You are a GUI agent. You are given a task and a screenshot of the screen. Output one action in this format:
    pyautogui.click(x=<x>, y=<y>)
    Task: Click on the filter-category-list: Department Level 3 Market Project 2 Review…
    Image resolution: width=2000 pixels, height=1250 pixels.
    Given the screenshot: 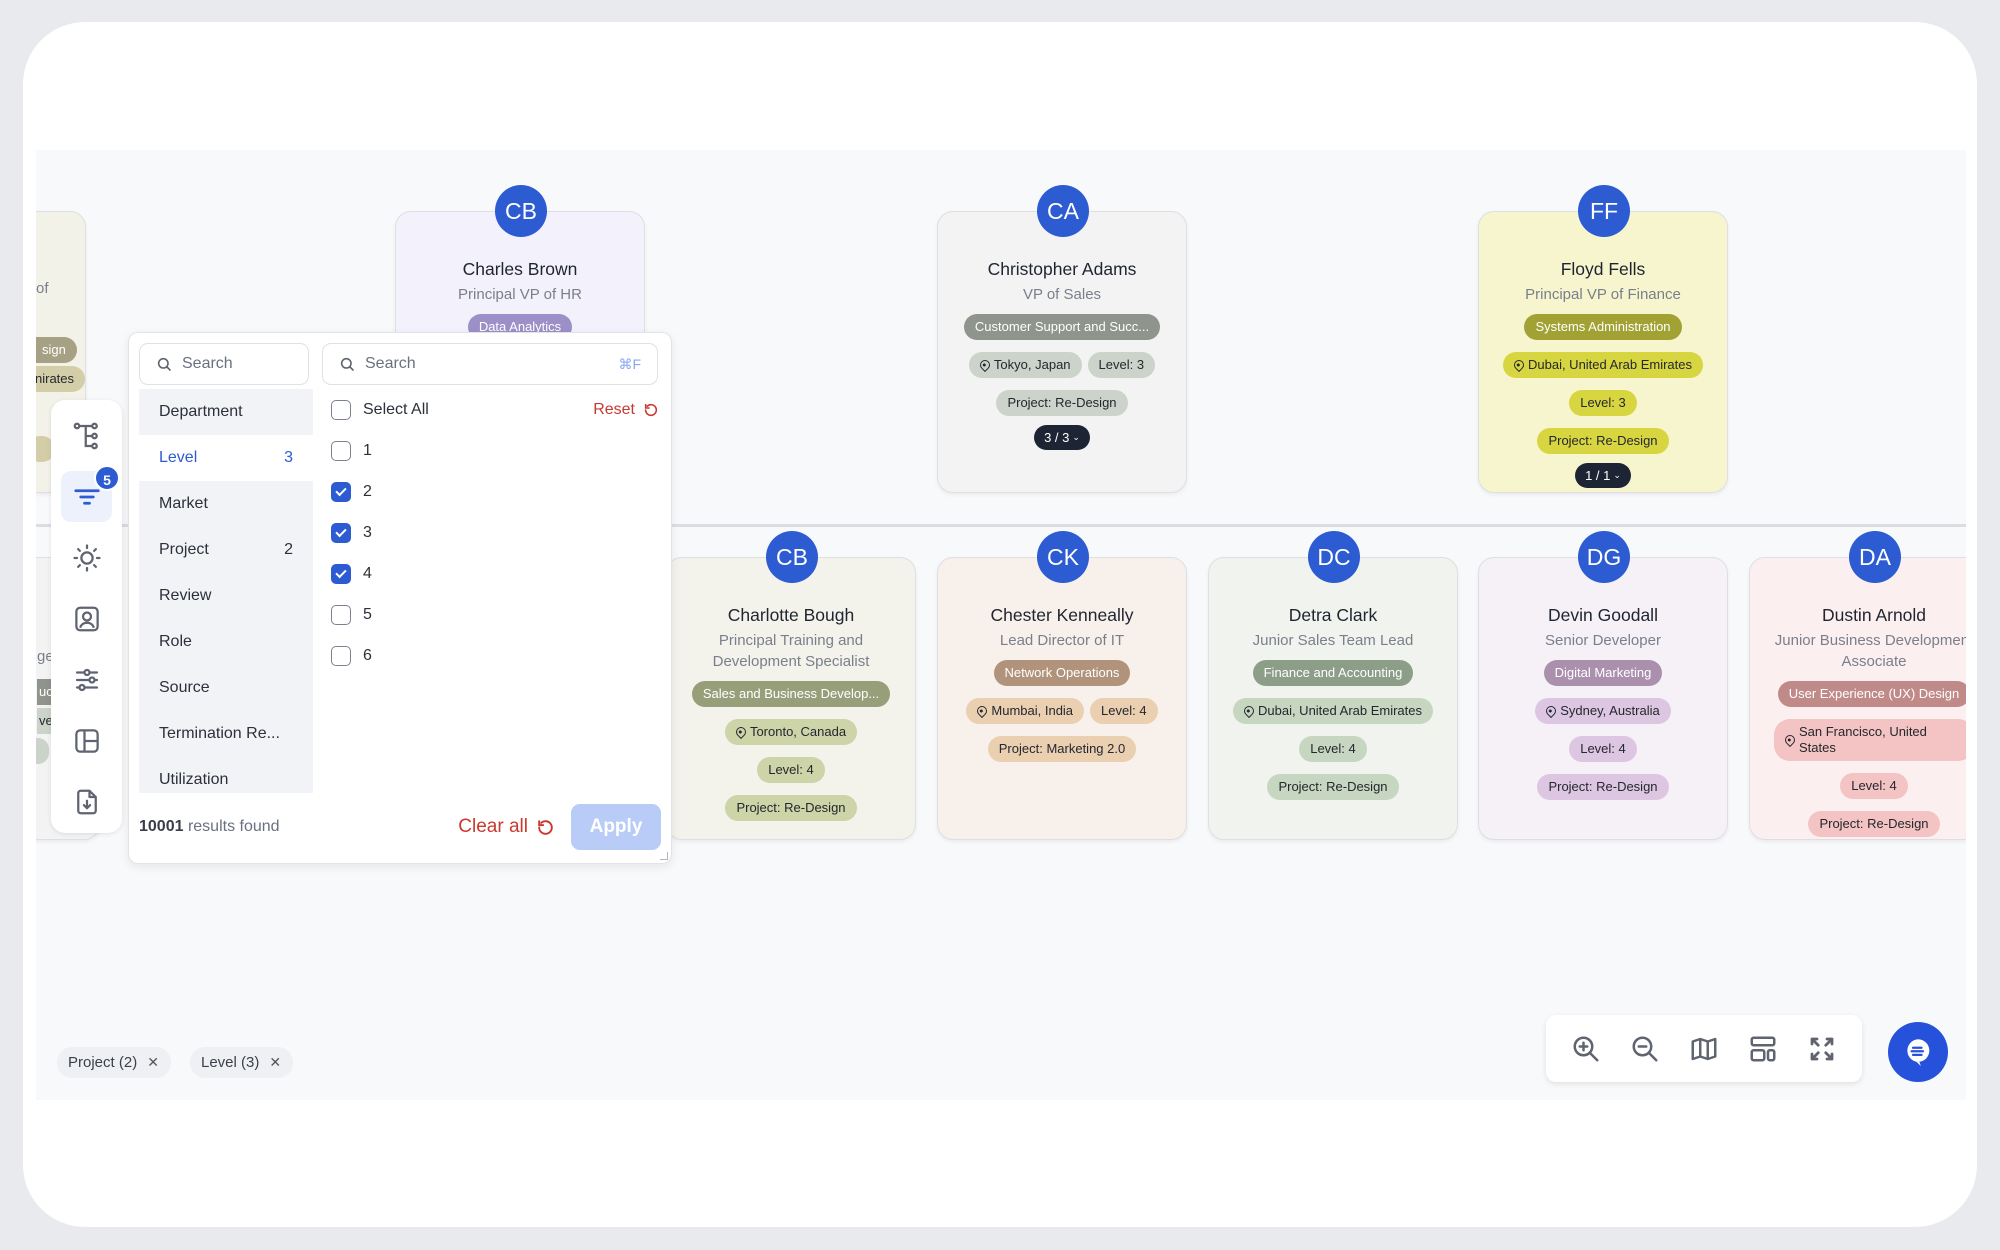 What is the action you would take?
    pyautogui.click(x=226, y=591)
    